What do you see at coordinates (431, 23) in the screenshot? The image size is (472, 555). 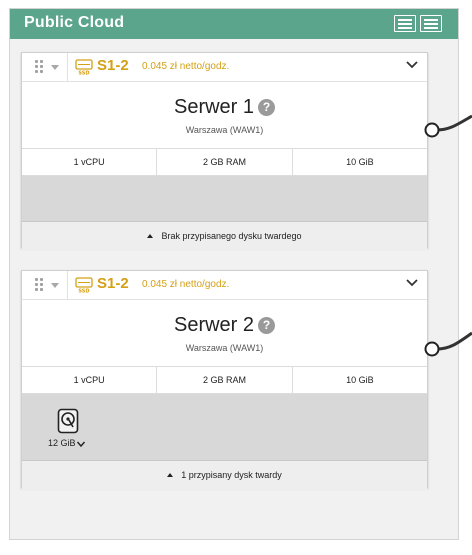 I see `view-compact-button` at bounding box center [431, 23].